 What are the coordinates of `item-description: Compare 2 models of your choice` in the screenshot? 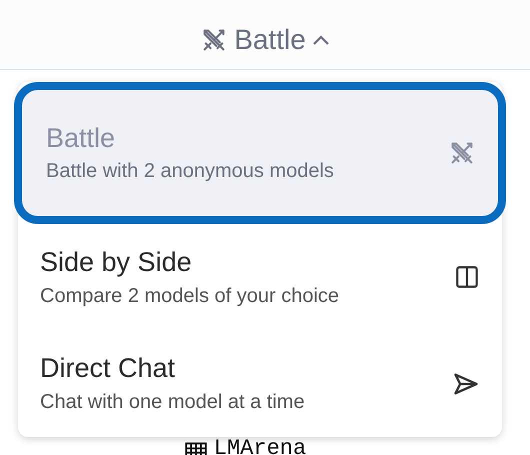 It's located at (190, 296).